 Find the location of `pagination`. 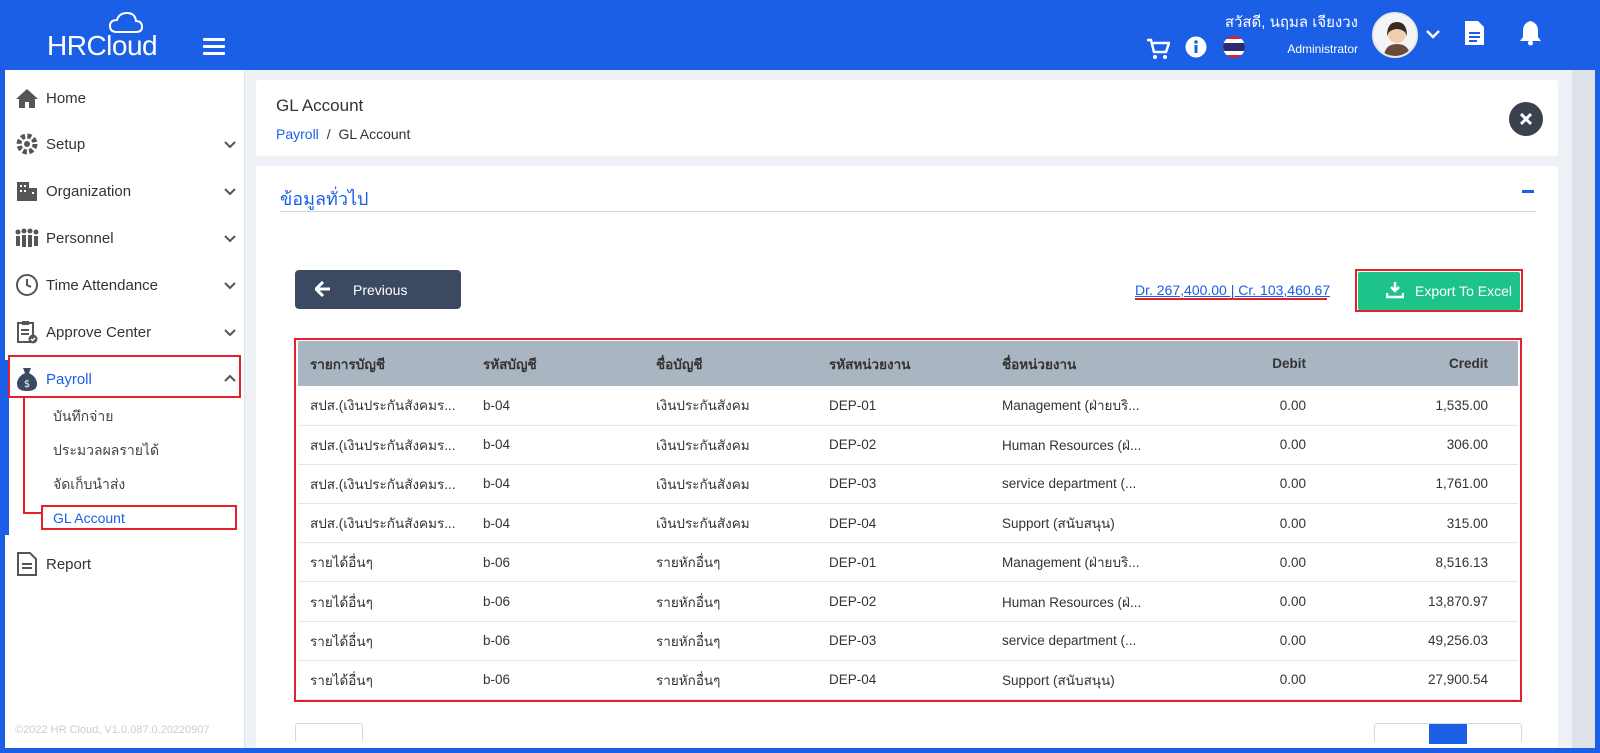

pagination is located at coordinates (1448, 733).